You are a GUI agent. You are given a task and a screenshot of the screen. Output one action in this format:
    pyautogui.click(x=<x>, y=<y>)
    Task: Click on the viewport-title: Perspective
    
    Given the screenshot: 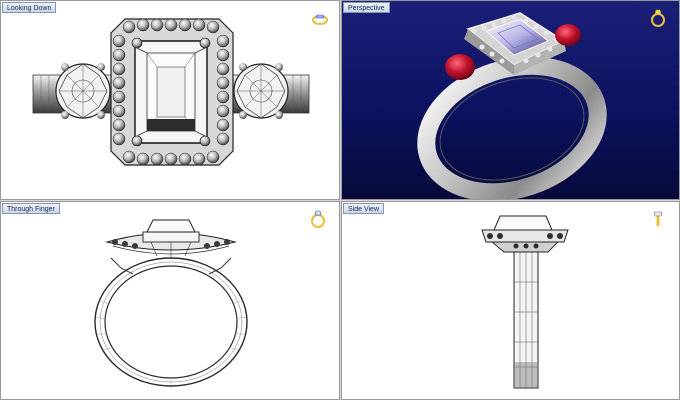 What is the action you would take?
    pyautogui.click(x=366, y=7)
    